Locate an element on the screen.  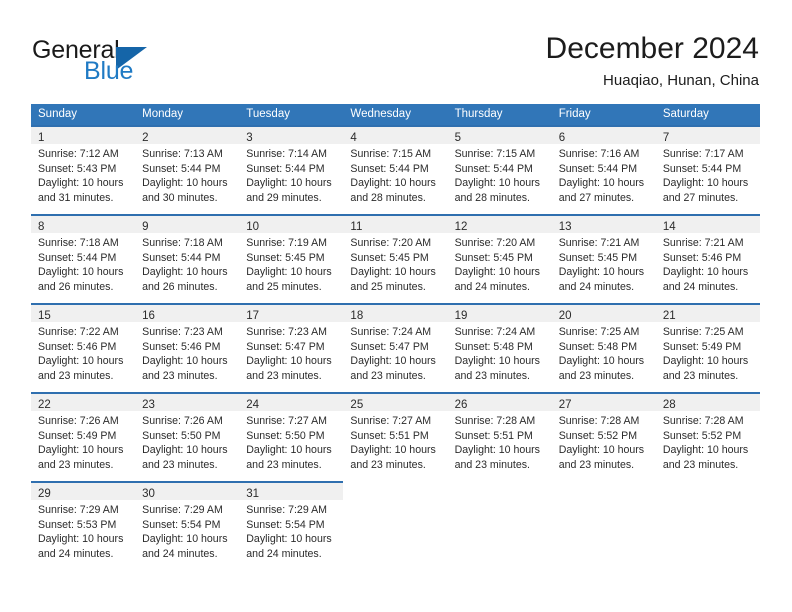
day-number: 10 is located at coordinates (253, 227).